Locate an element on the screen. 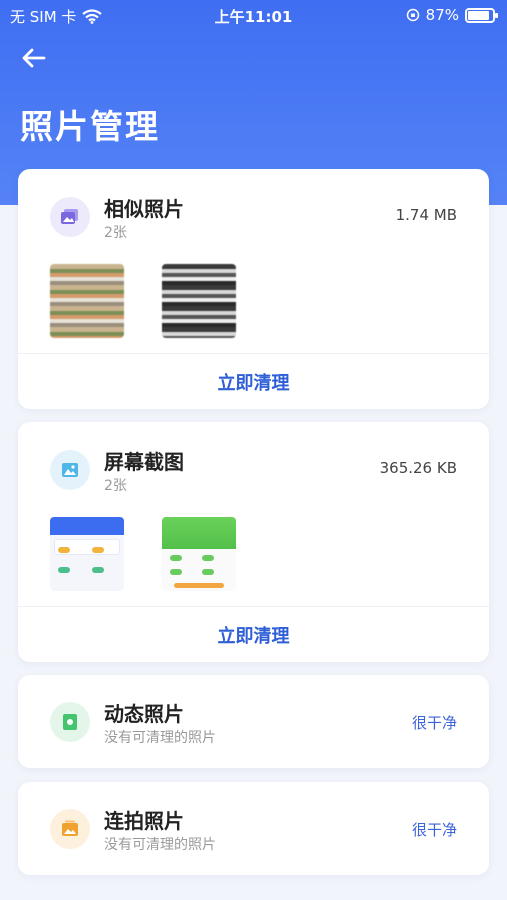  battery-level is located at coordinates (478, 15).